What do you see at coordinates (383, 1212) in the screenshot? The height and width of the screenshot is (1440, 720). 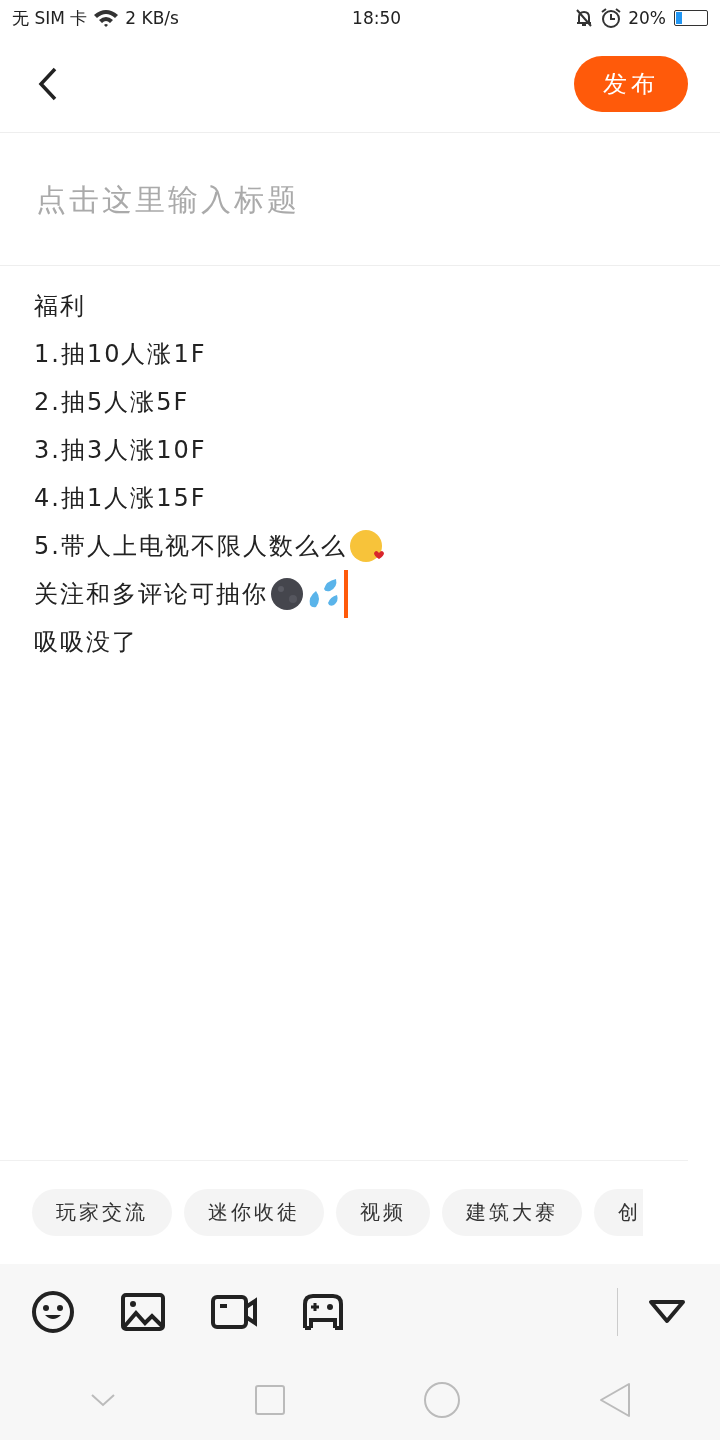 I see `topic-chip: 视频` at bounding box center [383, 1212].